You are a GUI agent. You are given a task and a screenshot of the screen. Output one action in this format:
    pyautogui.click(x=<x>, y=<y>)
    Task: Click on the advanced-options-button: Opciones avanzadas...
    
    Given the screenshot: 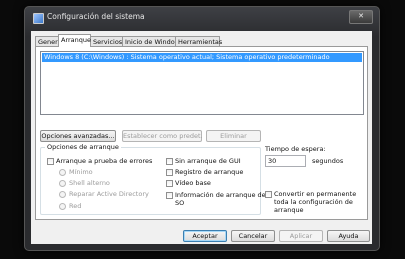 What is the action you would take?
    pyautogui.click(x=78, y=136)
    